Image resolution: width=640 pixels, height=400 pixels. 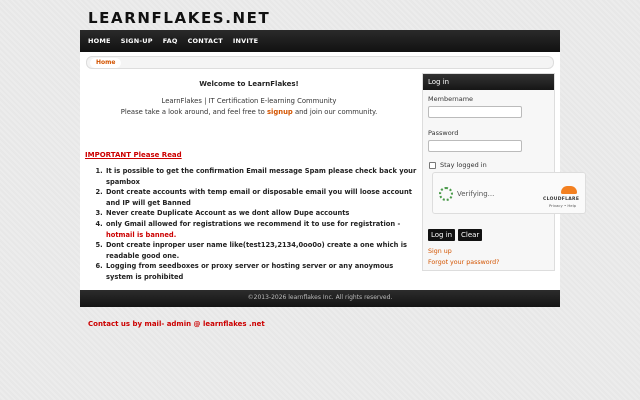 What do you see at coordinates (569, 190) in the screenshot?
I see `cloudflare-logo-icon` at bounding box center [569, 190].